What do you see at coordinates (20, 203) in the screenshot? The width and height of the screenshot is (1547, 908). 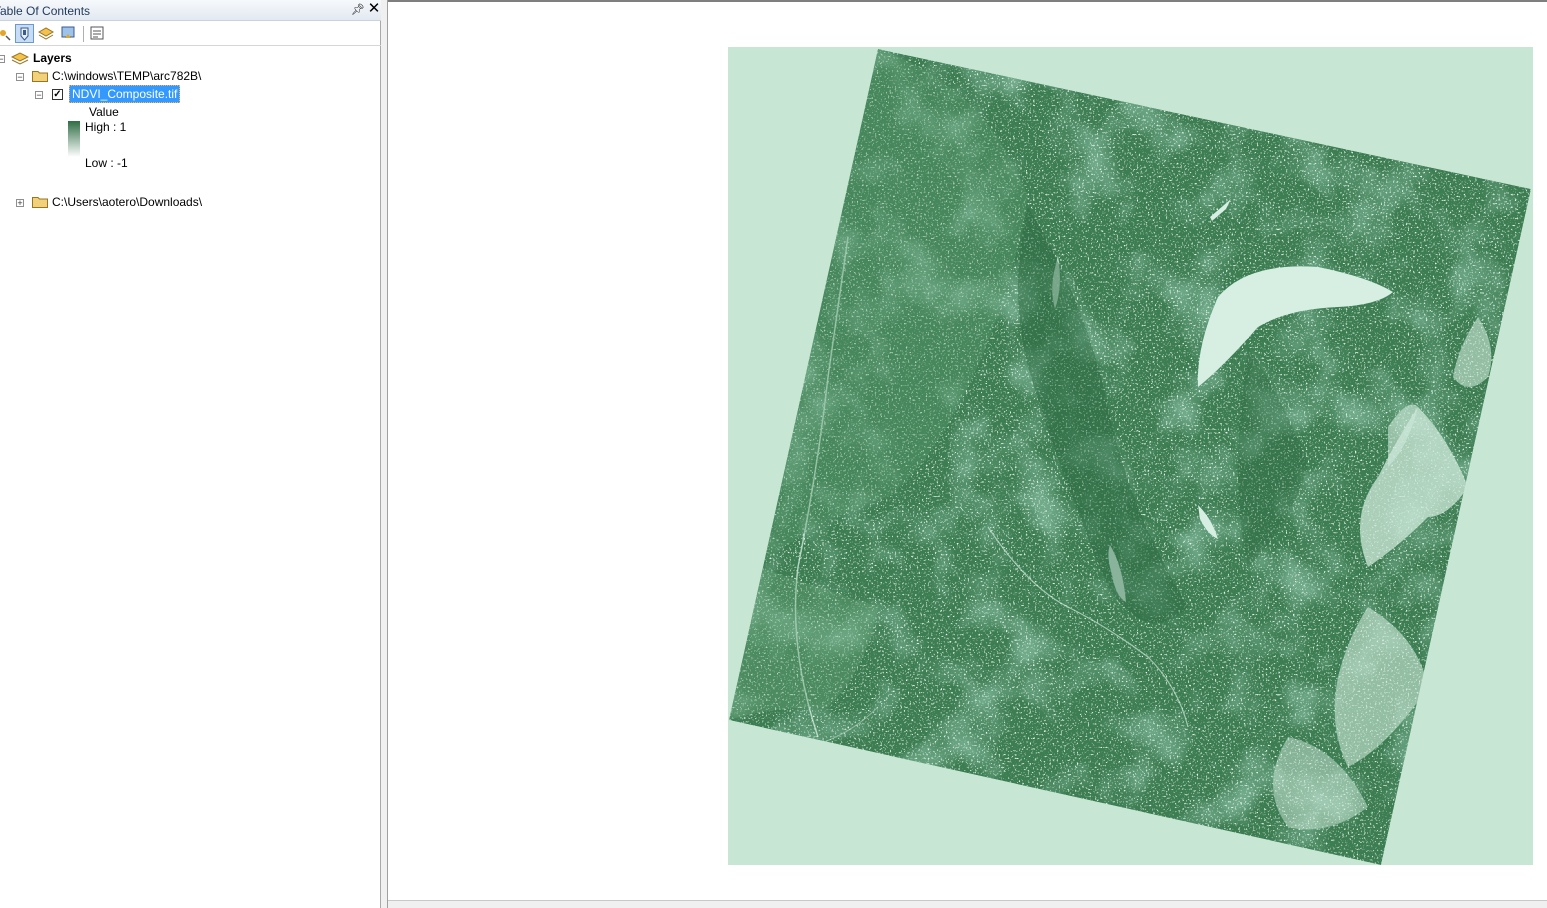 I see `expand-icon: +` at bounding box center [20, 203].